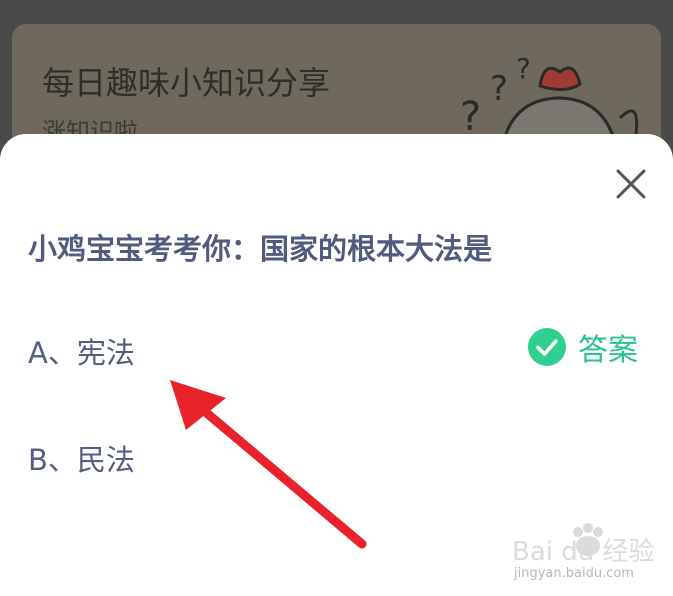 The height and width of the screenshot is (596, 673). Describe the element at coordinates (631, 184) in the screenshot. I see `close-icon` at that location.